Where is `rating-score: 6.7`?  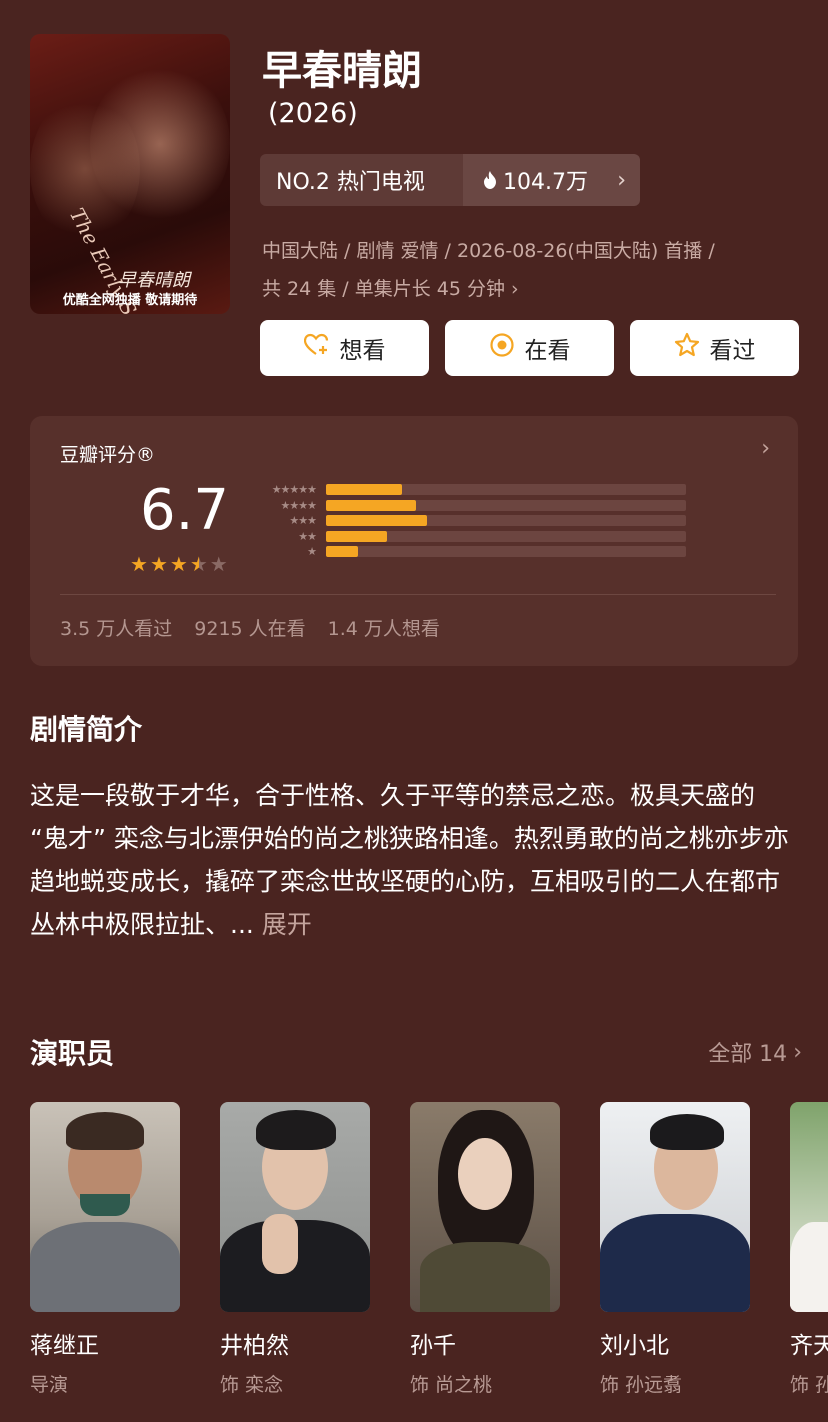 rating-score: 6.7 is located at coordinates (185, 510).